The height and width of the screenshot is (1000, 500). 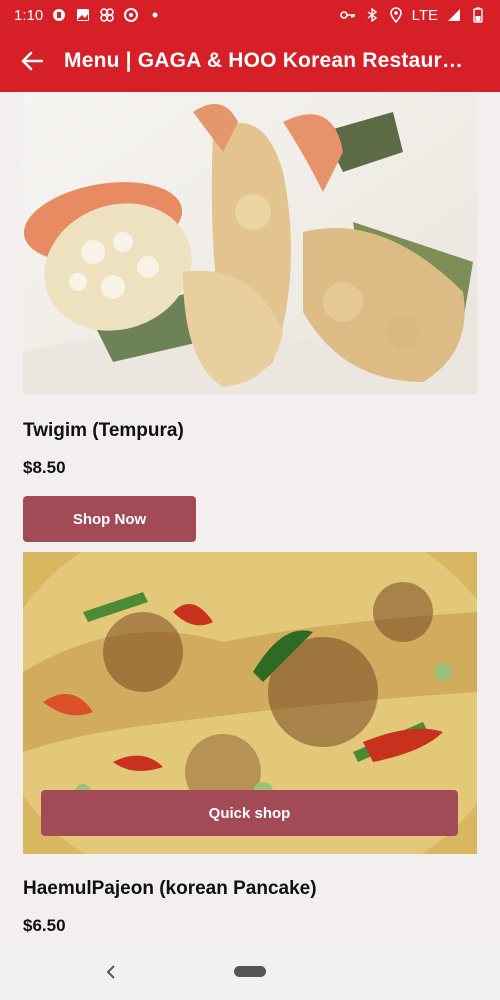 What do you see at coordinates (44, 925) in the screenshot?
I see `item-price: $6.50` at bounding box center [44, 925].